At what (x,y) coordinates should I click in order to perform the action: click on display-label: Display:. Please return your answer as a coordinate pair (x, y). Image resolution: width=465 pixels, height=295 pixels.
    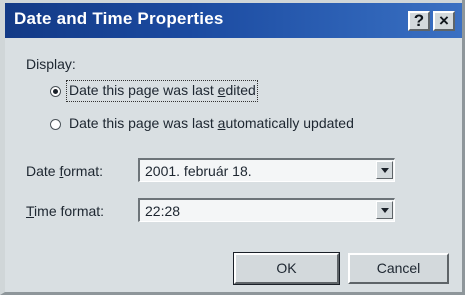
    Looking at the image, I should click on (51, 64).